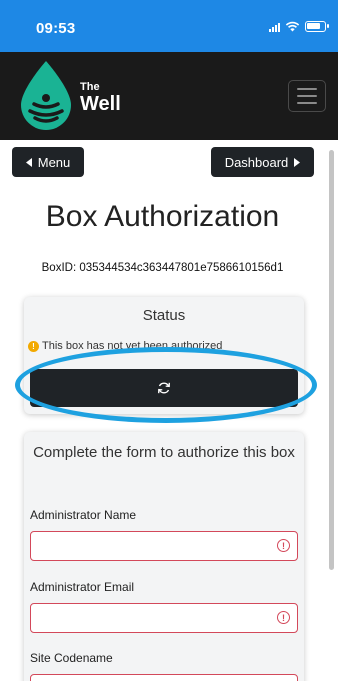 Image resolution: width=338 pixels, height=681 pixels. I want to click on warning-icon: !, so click(33, 346).